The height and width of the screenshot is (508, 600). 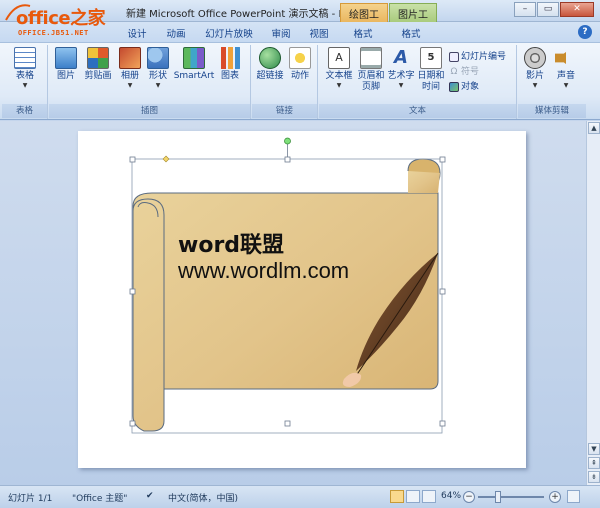 I want to click on group-table: 表格 ▼ 表格, so click(x=25, y=82).